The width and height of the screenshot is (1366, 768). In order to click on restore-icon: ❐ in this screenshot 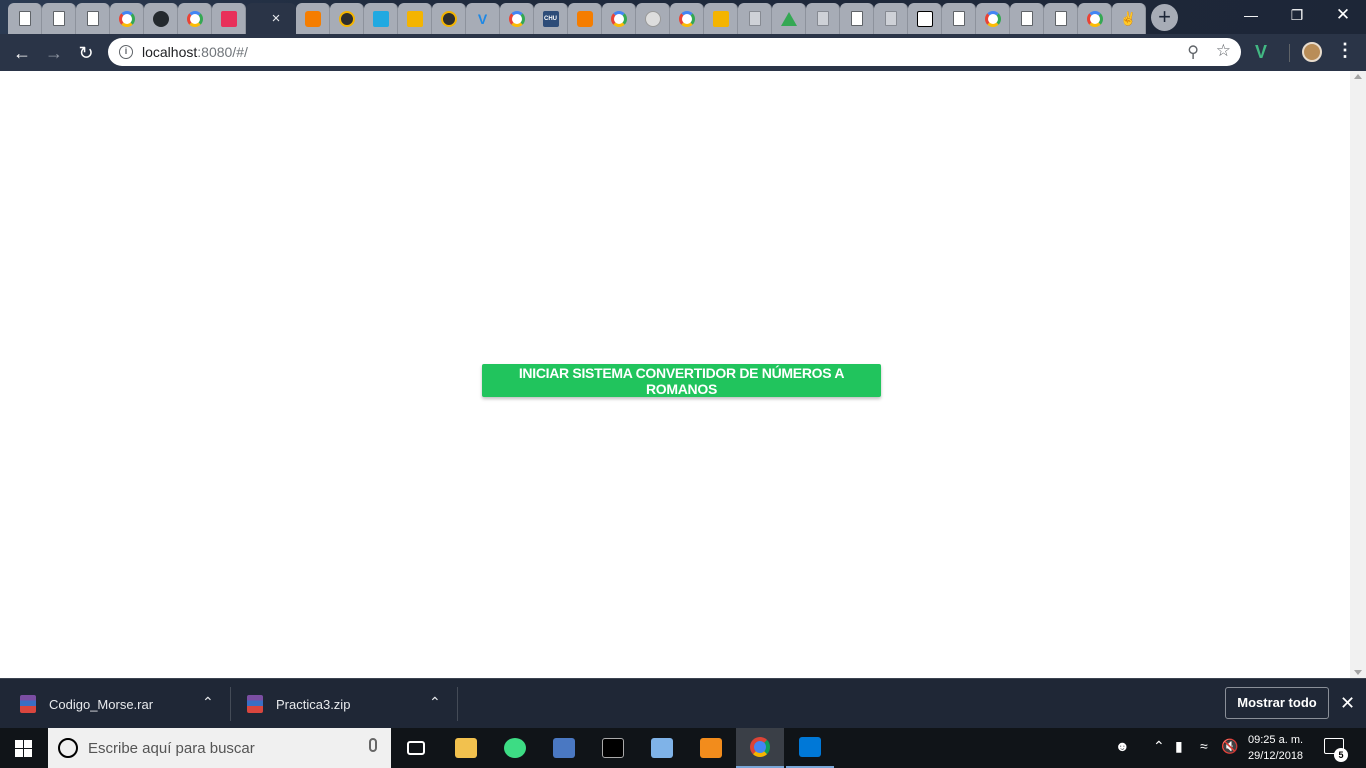, I will do `click(1297, 15)`.